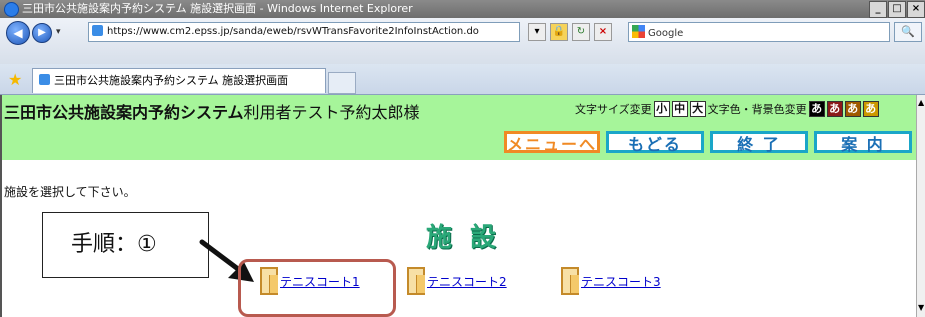 This screenshot has width=925, height=317. I want to click on close-button: ×, so click(916, 9).